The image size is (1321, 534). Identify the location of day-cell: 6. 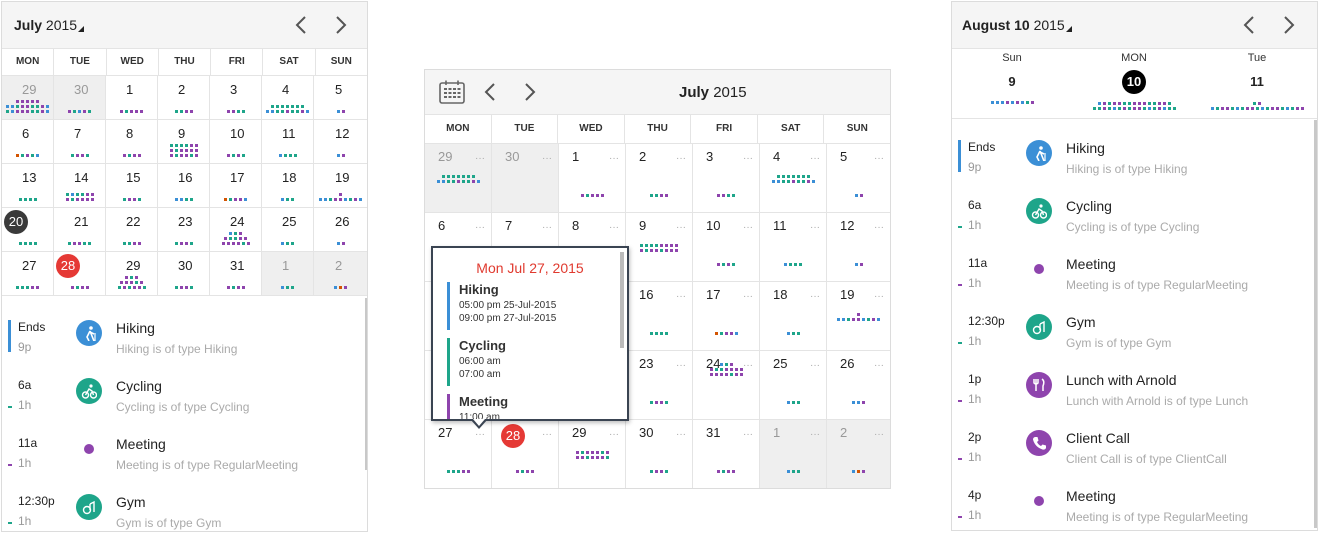
(28, 142).